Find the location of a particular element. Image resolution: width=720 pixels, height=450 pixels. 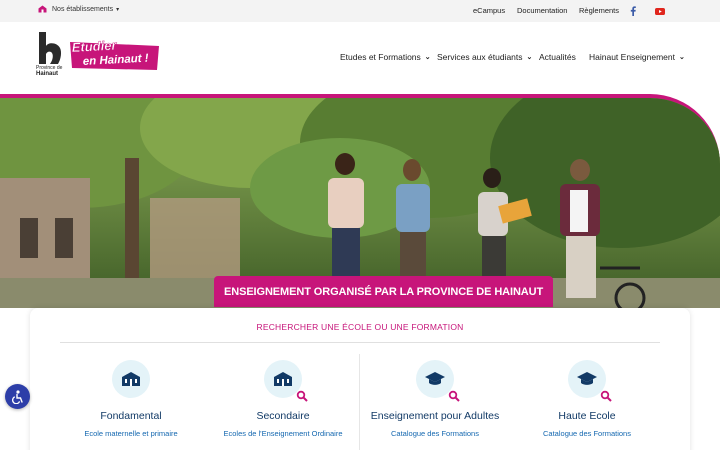

category-name: Fondamental is located at coordinates (131, 416).